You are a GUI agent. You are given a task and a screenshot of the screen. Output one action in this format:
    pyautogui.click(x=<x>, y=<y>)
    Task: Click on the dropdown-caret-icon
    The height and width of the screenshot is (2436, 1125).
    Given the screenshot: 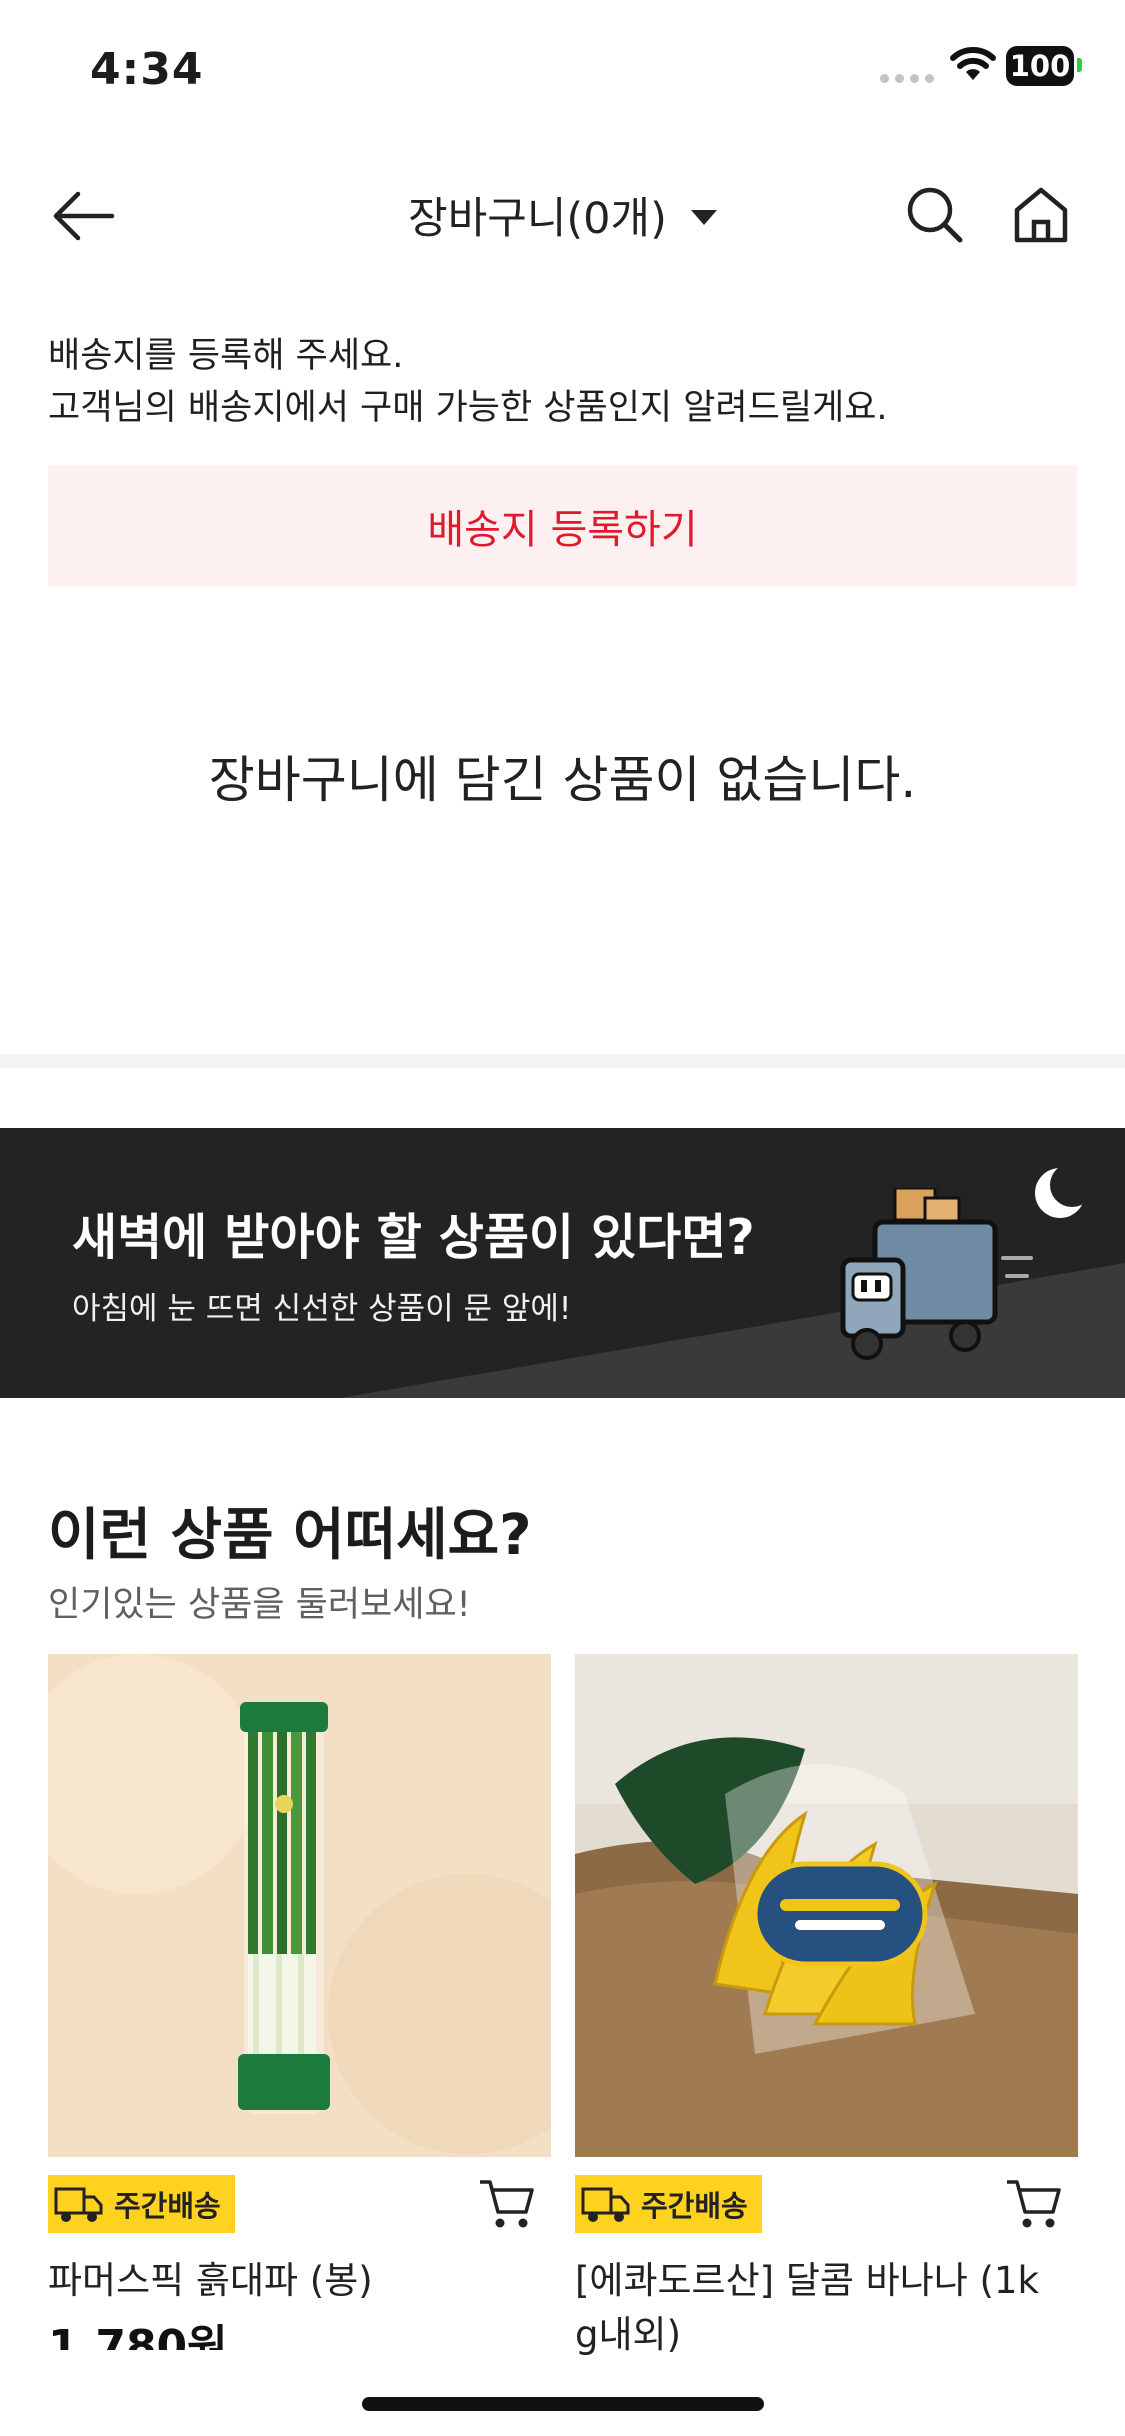 What is the action you would take?
    pyautogui.click(x=703, y=217)
    